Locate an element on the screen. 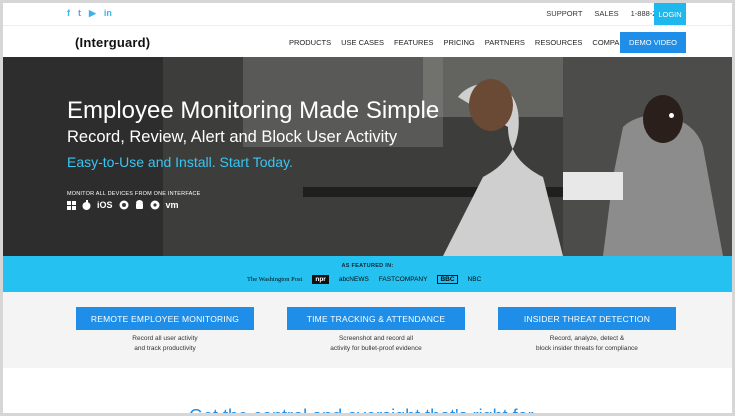 The height and width of the screenshot is (416, 735). nav-item-use-cases: USE CASES is located at coordinates (362, 42).